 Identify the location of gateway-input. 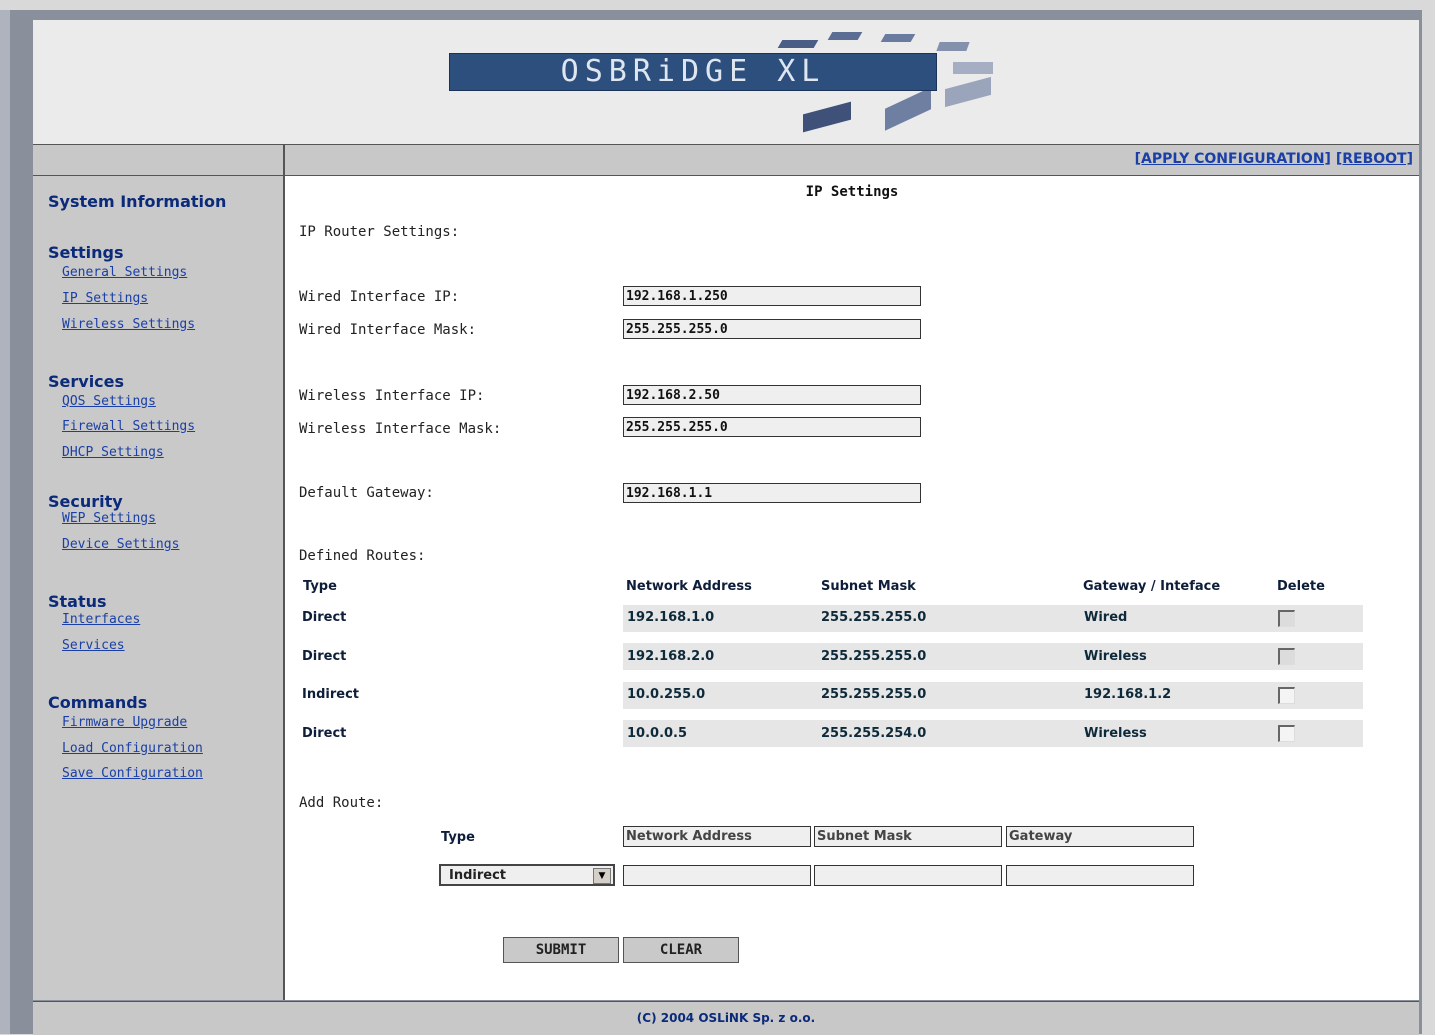
(1100, 875).